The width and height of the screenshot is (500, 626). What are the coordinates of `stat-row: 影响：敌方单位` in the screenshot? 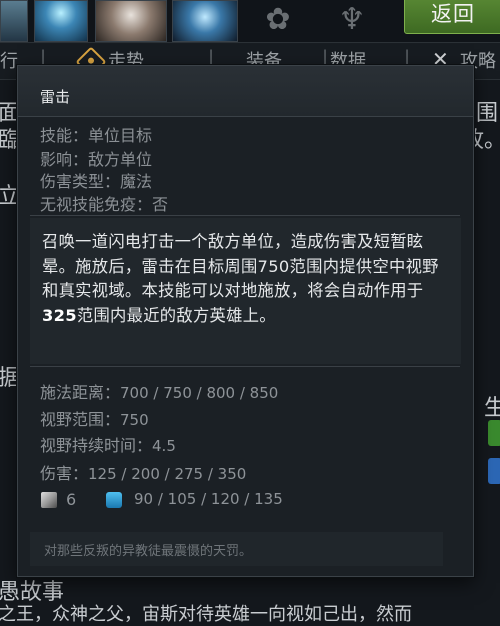 It's located at (96, 158).